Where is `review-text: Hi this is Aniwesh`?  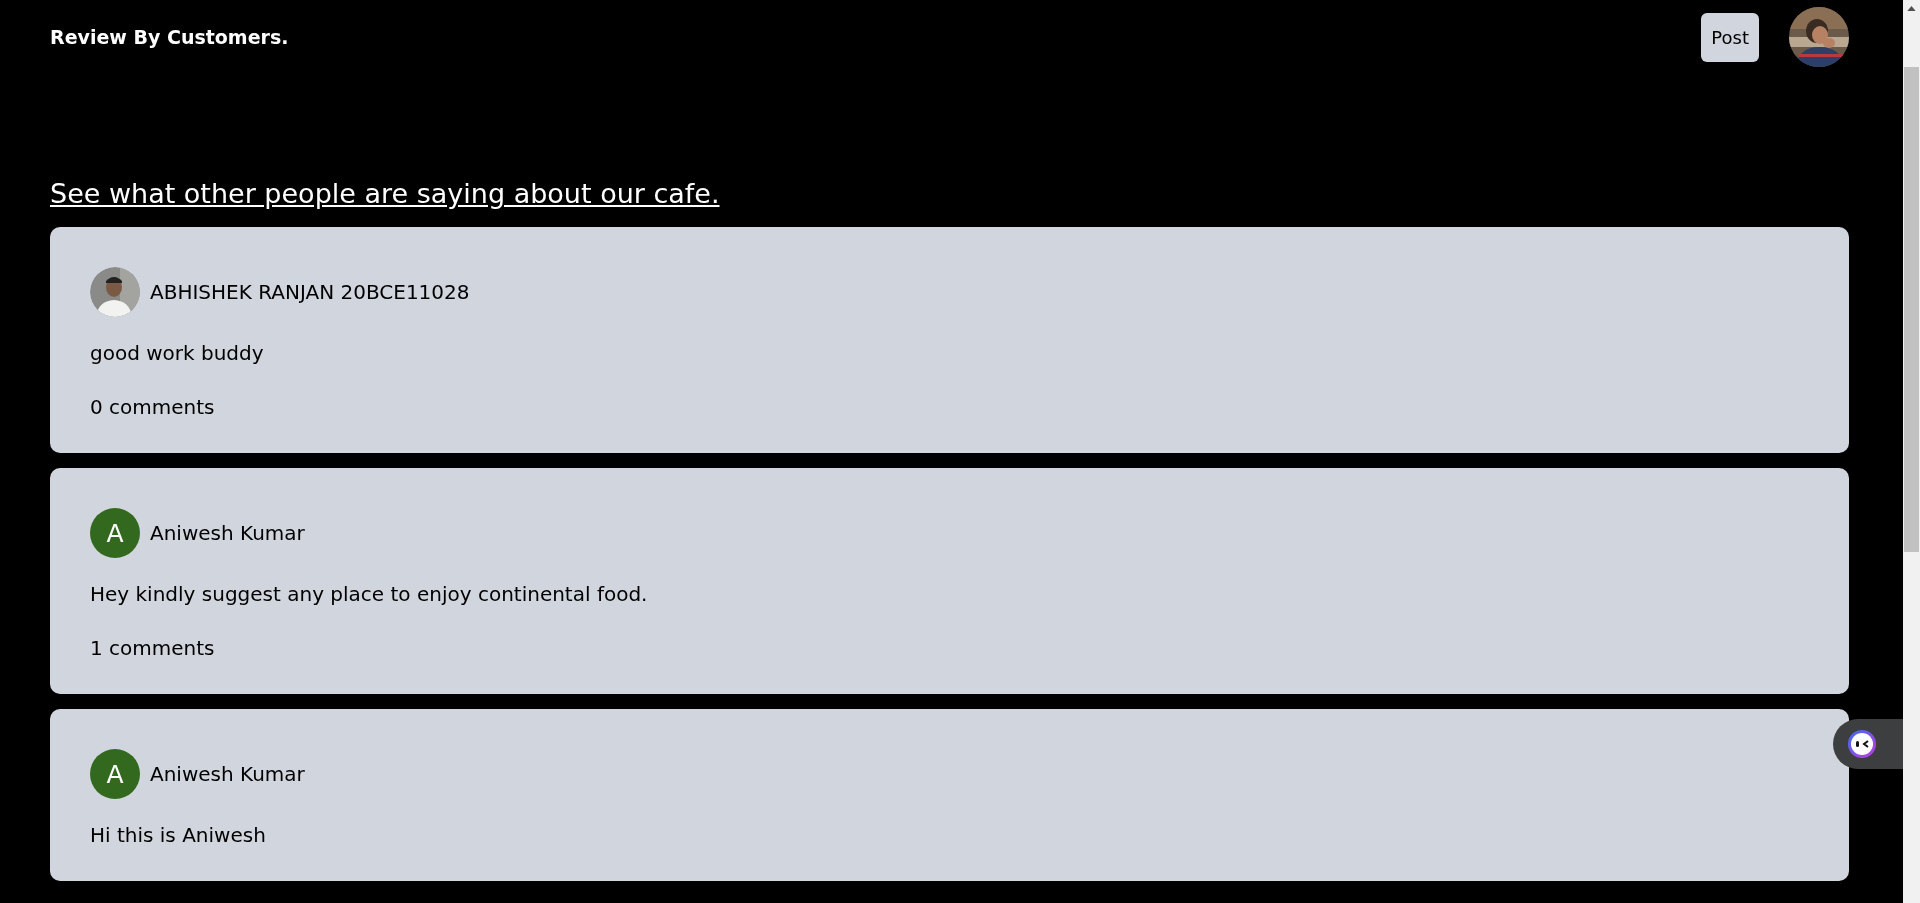 review-text: Hi this is Aniwesh is located at coordinates (178, 835).